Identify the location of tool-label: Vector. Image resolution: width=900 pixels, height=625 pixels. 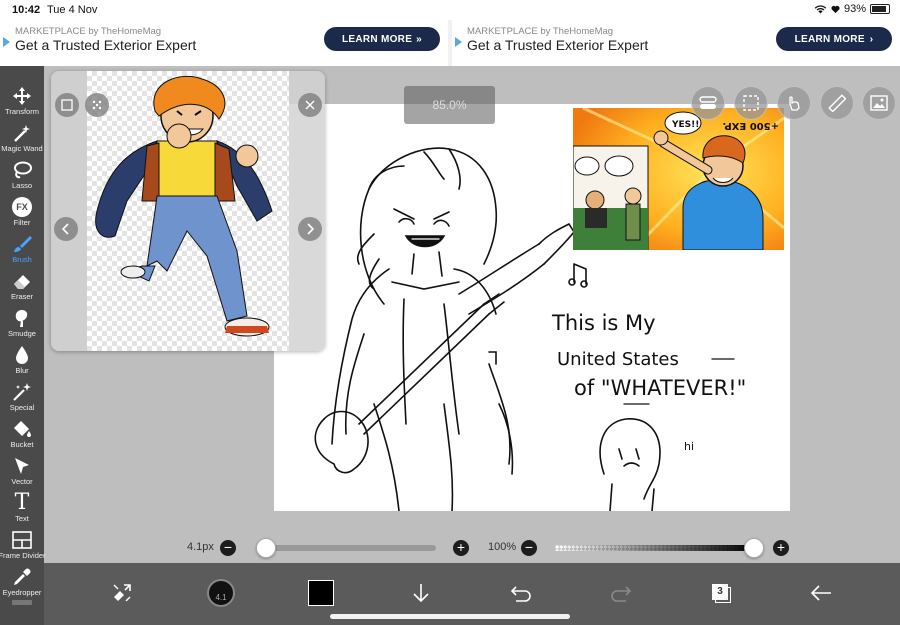
(22, 481).